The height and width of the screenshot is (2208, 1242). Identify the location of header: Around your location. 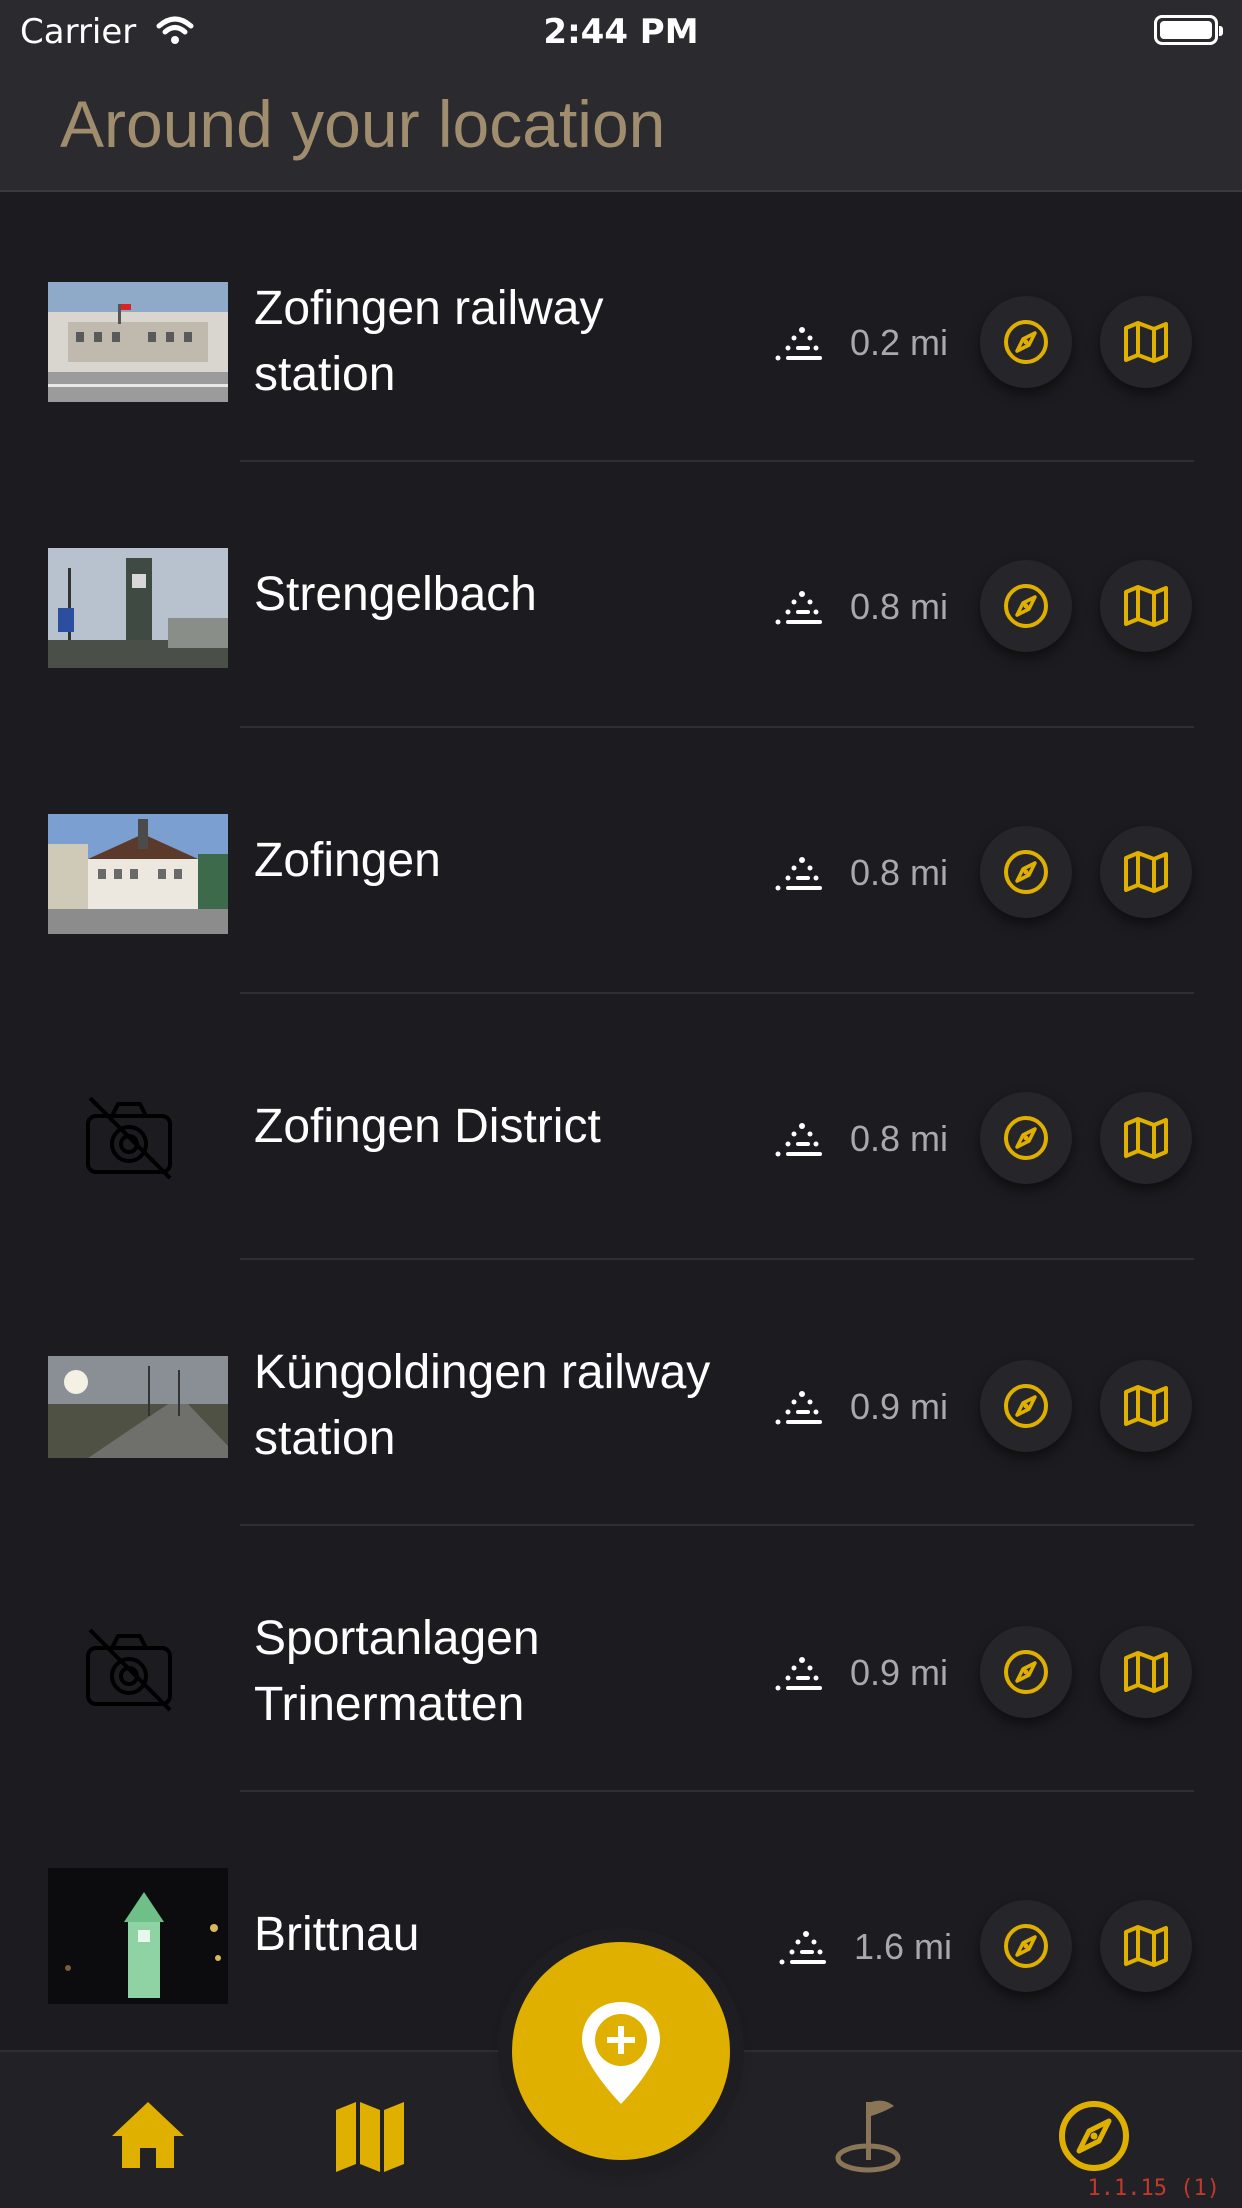
(621, 128).